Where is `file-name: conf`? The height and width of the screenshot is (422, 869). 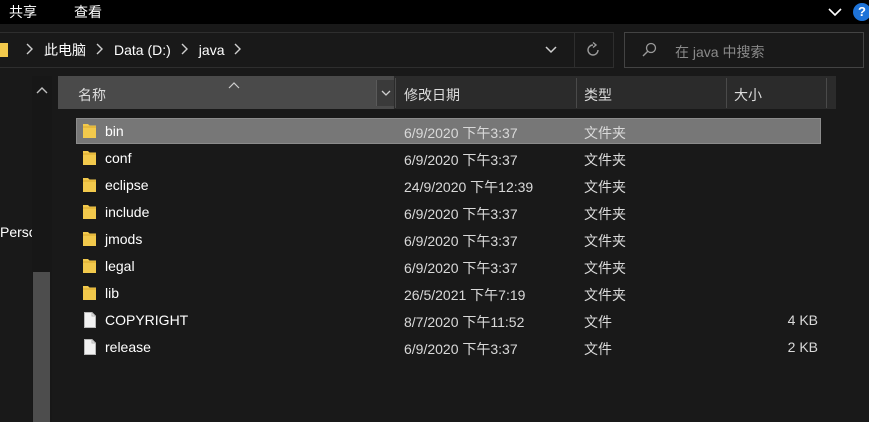
file-name: conf is located at coordinates (118, 158).